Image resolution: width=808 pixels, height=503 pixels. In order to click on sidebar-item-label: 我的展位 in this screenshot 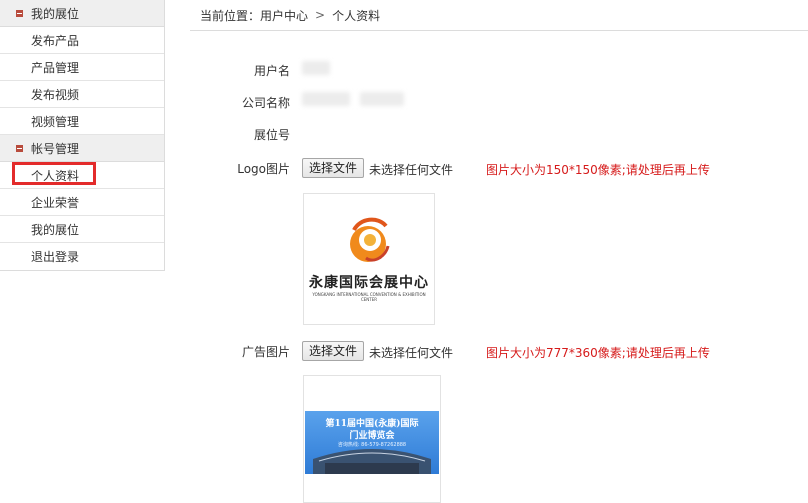, I will do `click(55, 229)`.